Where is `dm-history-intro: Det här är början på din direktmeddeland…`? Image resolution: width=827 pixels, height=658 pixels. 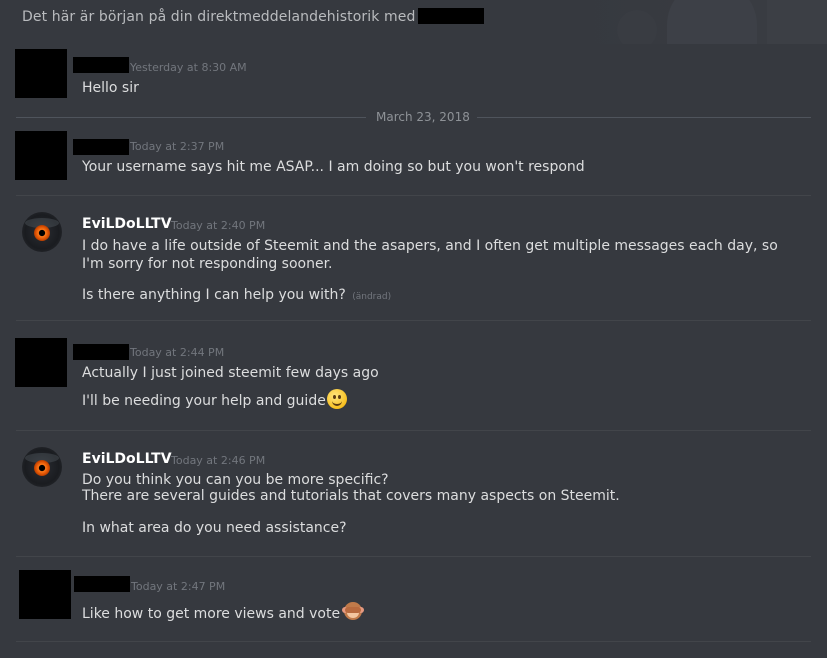
dm-history-intro: Det här är början på din direktmeddeland… is located at coordinates (253, 16).